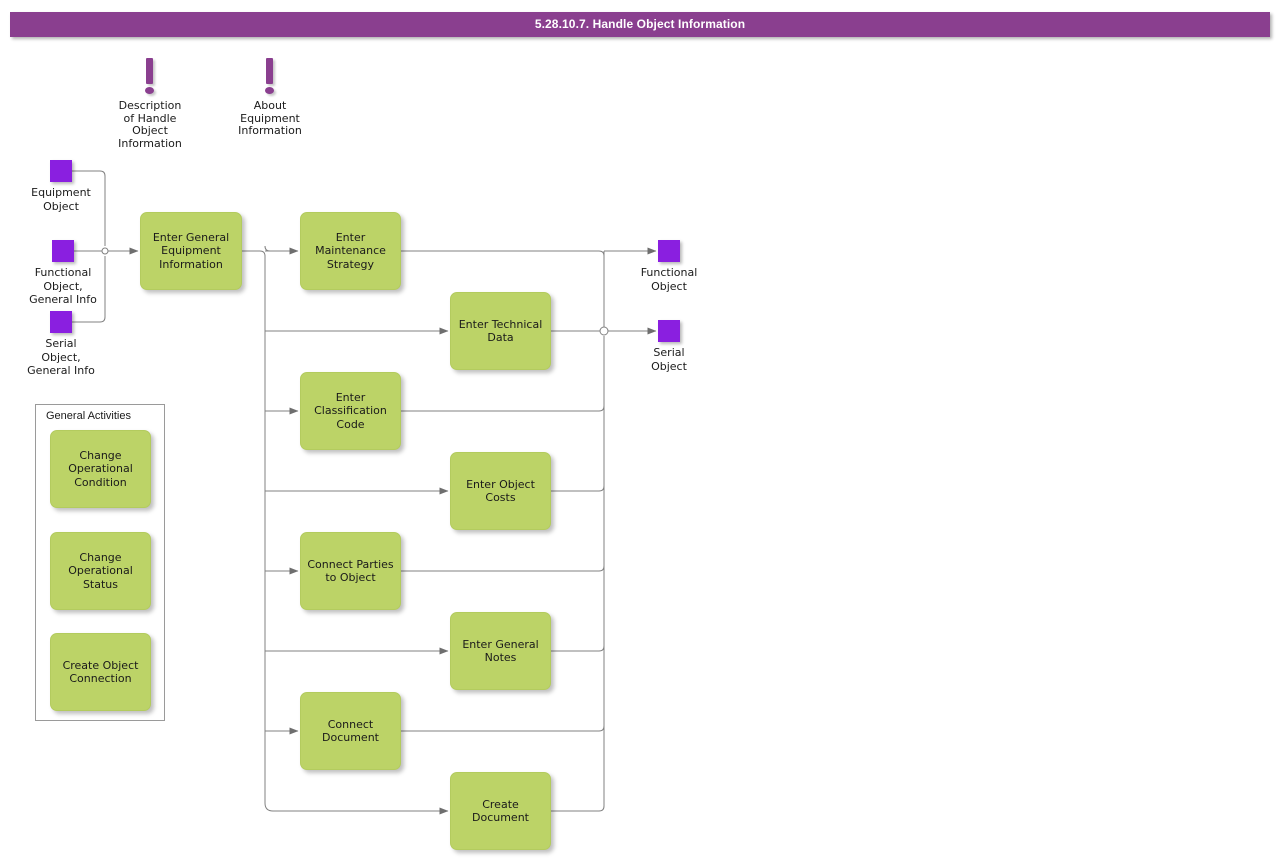 The width and height of the screenshot is (1280, 860). Describe the element at coordinates (604, 331) in the screenshot. I see `junction-hop-serial-object` at that location.